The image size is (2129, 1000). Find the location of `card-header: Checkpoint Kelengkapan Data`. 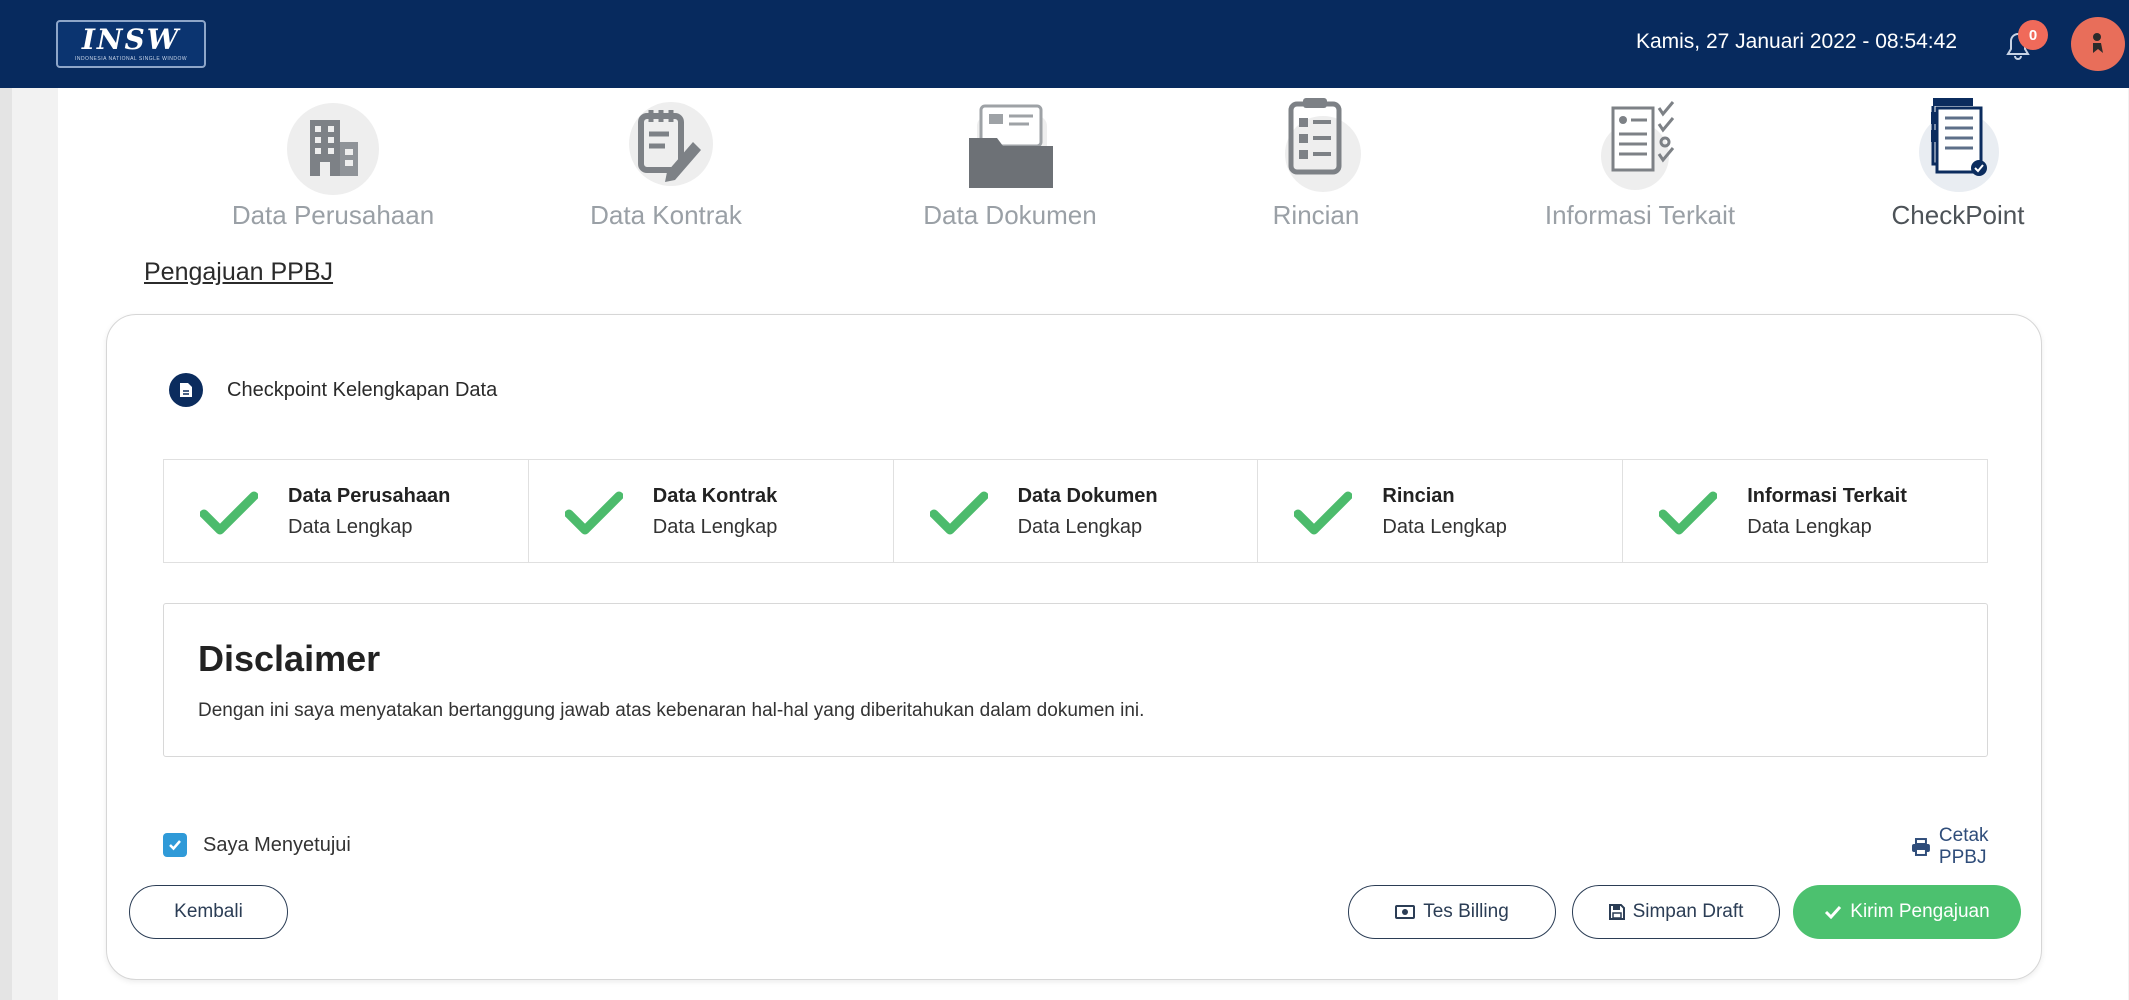

card-header: Checkpoint Kelengkapan Data is located at coordinates (333, 390).